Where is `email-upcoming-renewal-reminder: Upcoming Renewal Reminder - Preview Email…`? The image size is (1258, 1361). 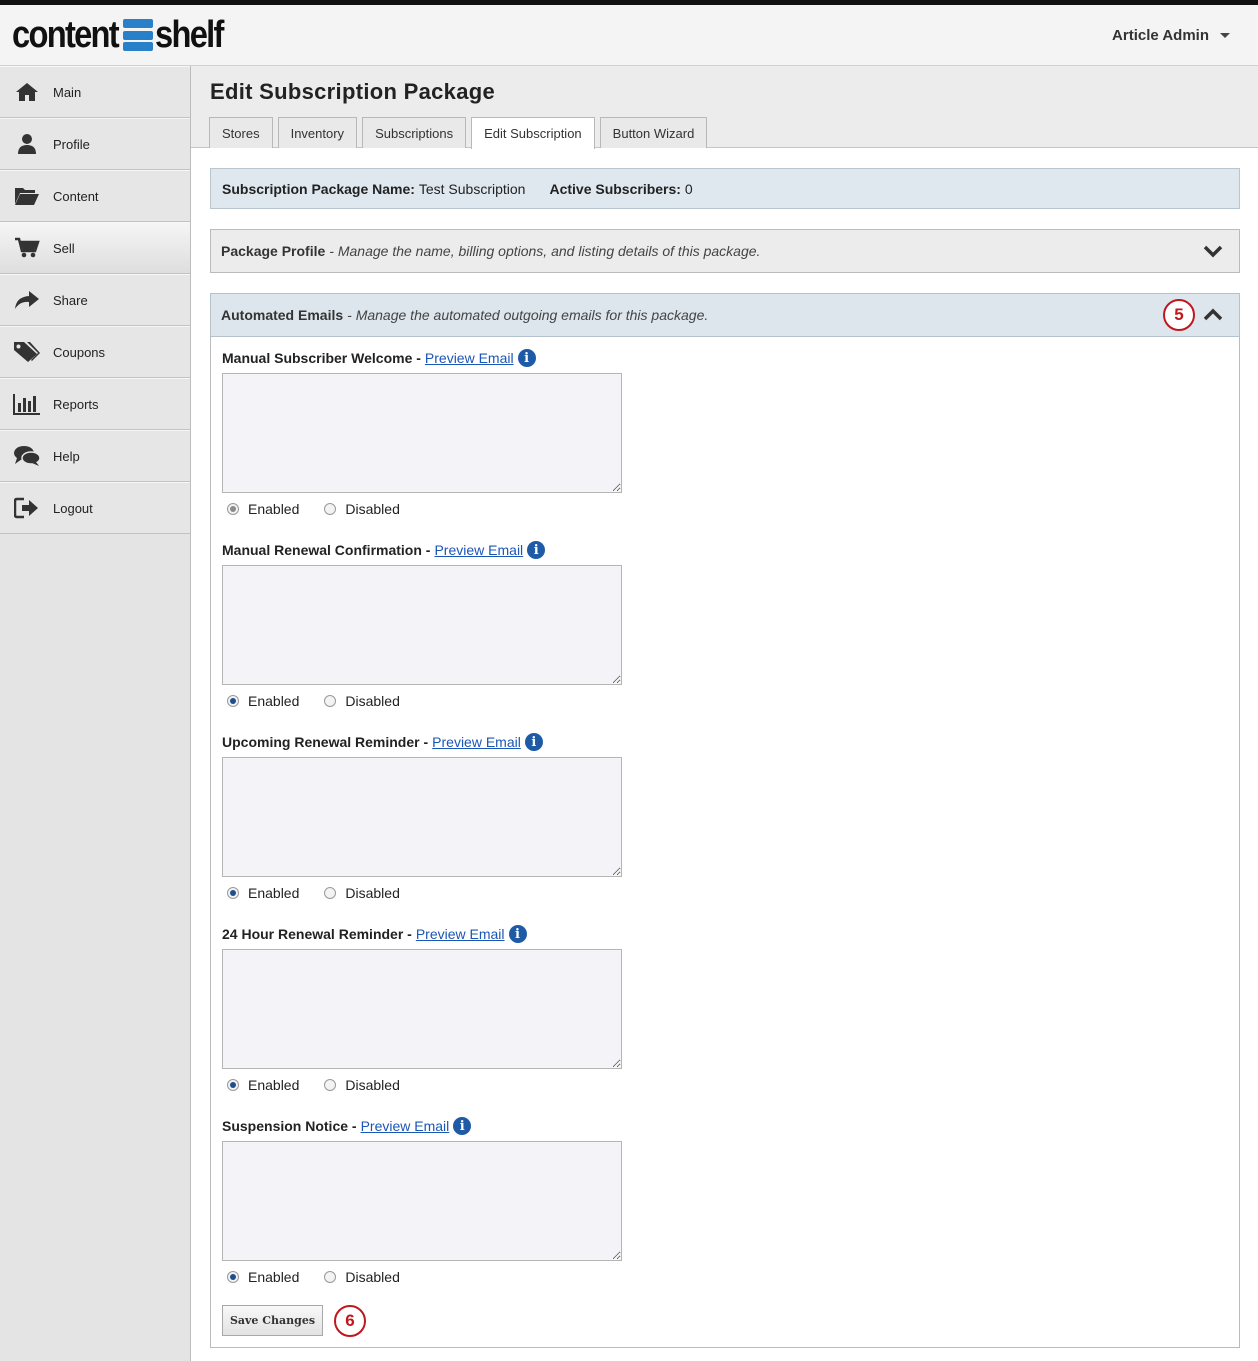
email-upcoming-renewal-reminder: Upcoming Renewal Reminder - Preview Email… is located at coordinates (432, 817).